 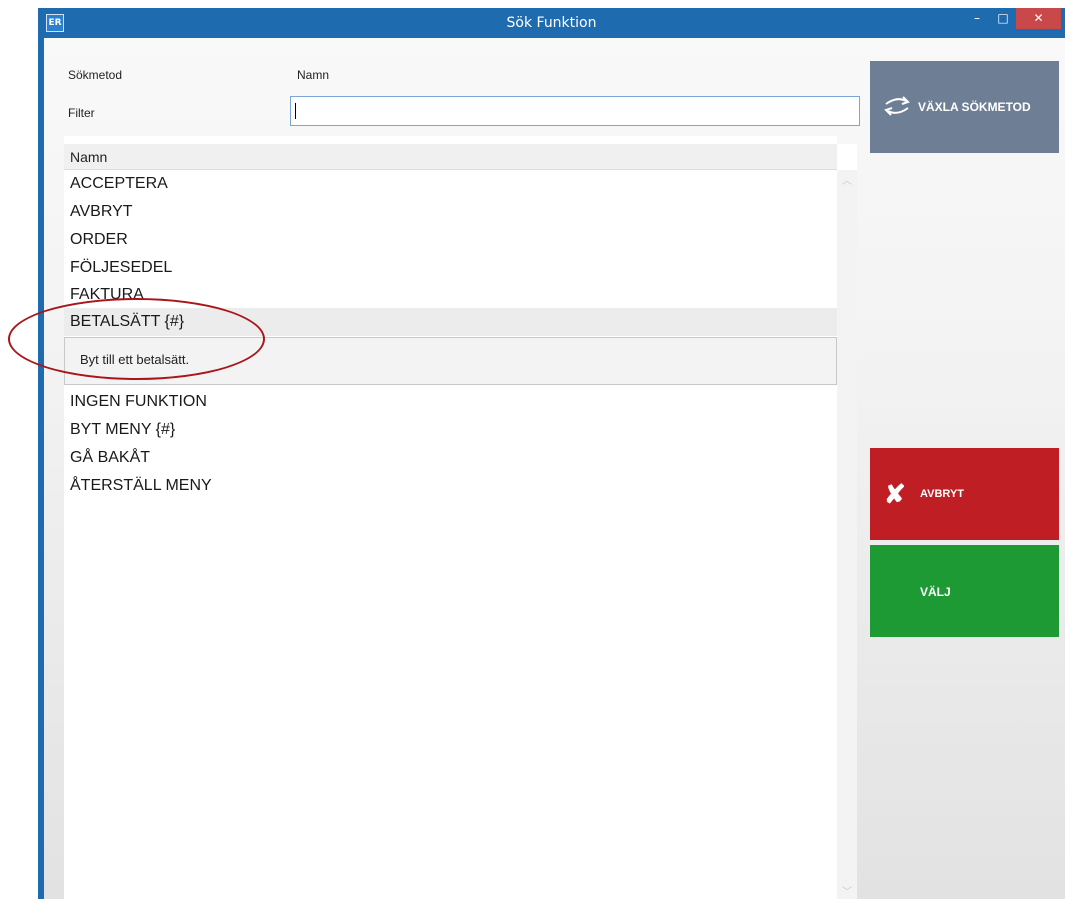 What do you see at coordinates (450, 268) in the screenshot?
I see `list-item: FÖLJESEDEL` at bounding box center [450, 268].